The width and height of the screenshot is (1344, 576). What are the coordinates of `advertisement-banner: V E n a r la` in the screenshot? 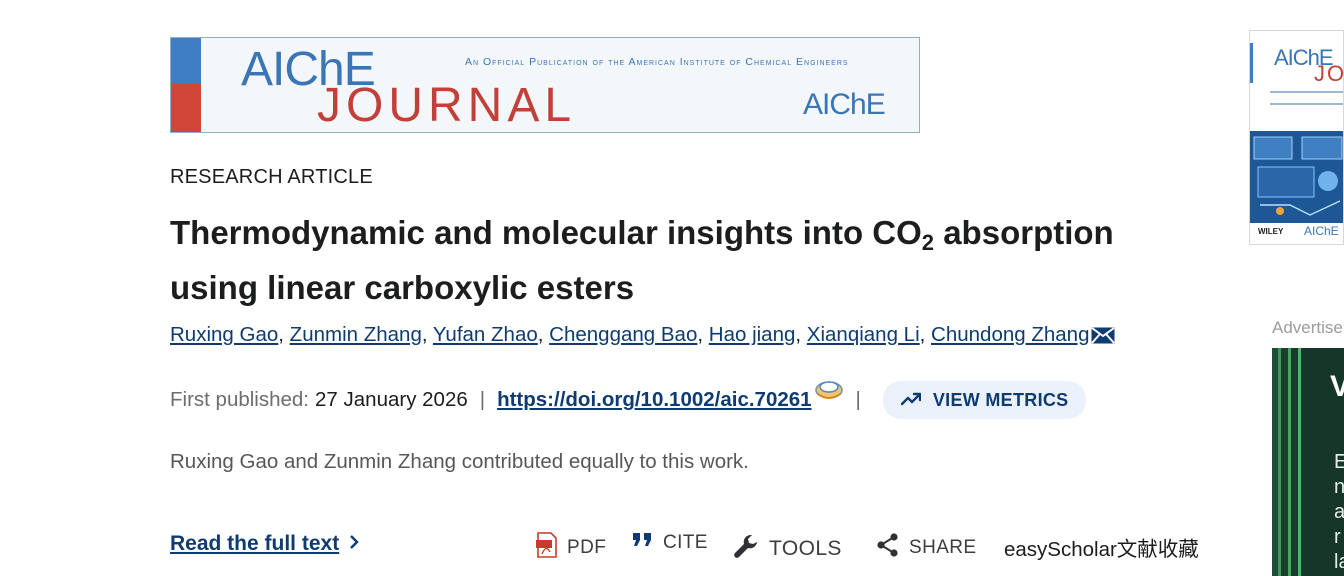 It's located at (1308, 462).